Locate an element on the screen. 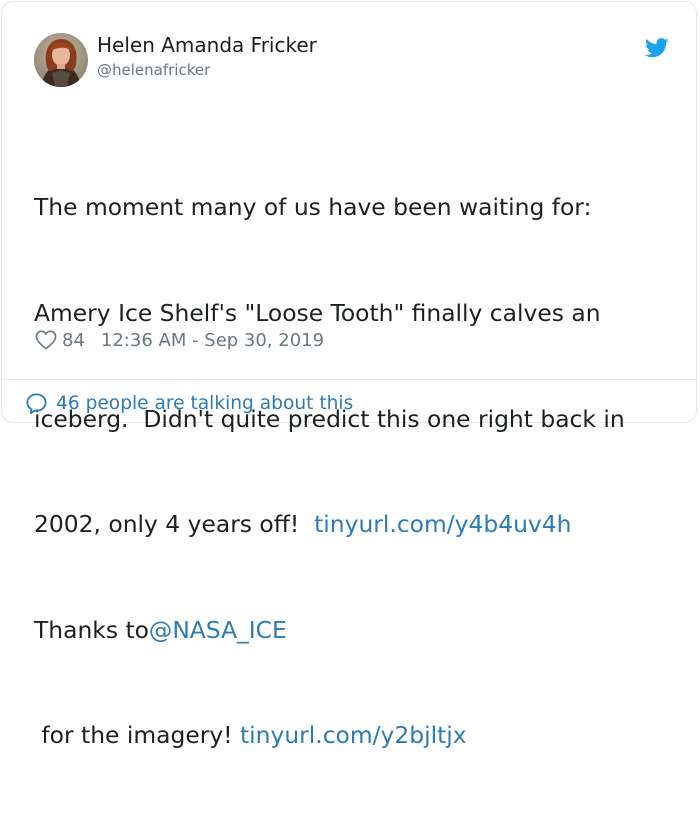  twitter-bird-icon is located at coordinates (656, 48).